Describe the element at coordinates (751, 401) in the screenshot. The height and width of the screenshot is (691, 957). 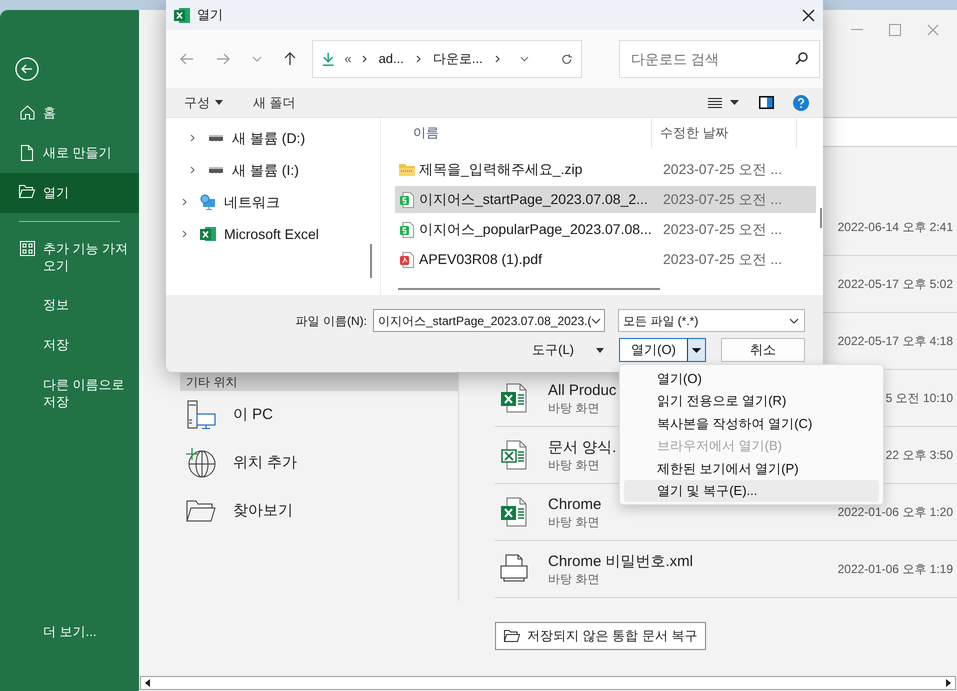
I see `menu-item: 읽기 전용으로 열기(R)` at that location.